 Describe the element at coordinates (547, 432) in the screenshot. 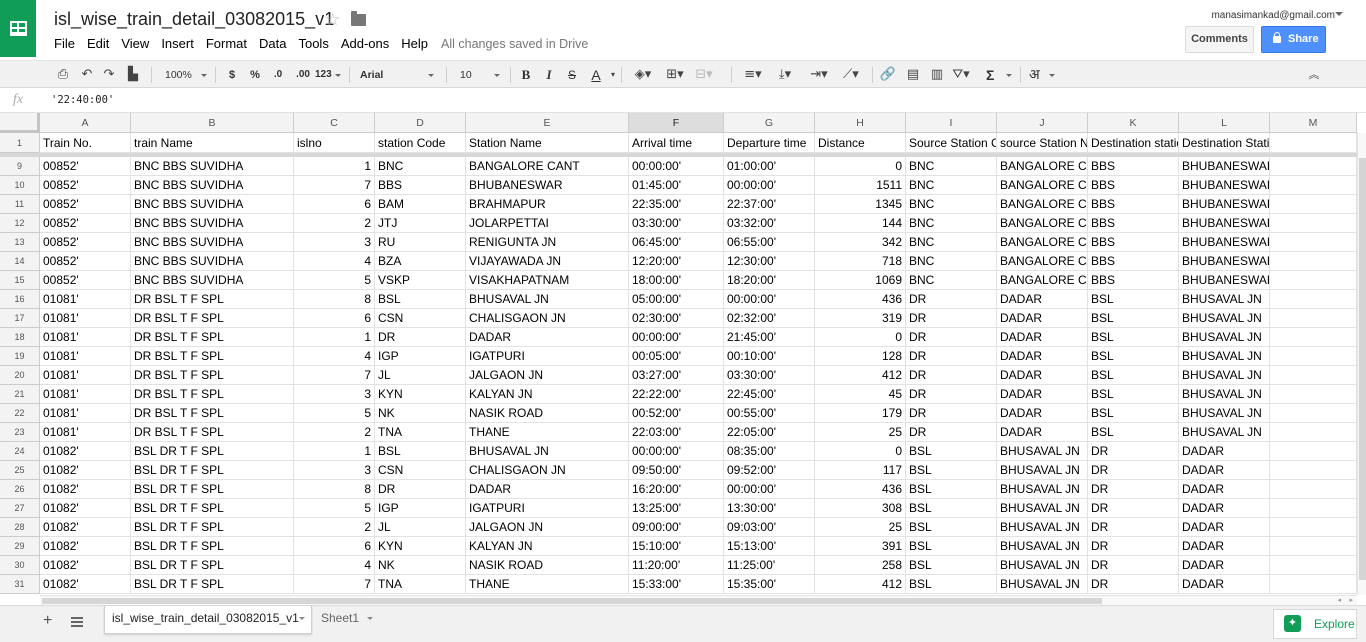

I see `table-cell: THANE` at that location.